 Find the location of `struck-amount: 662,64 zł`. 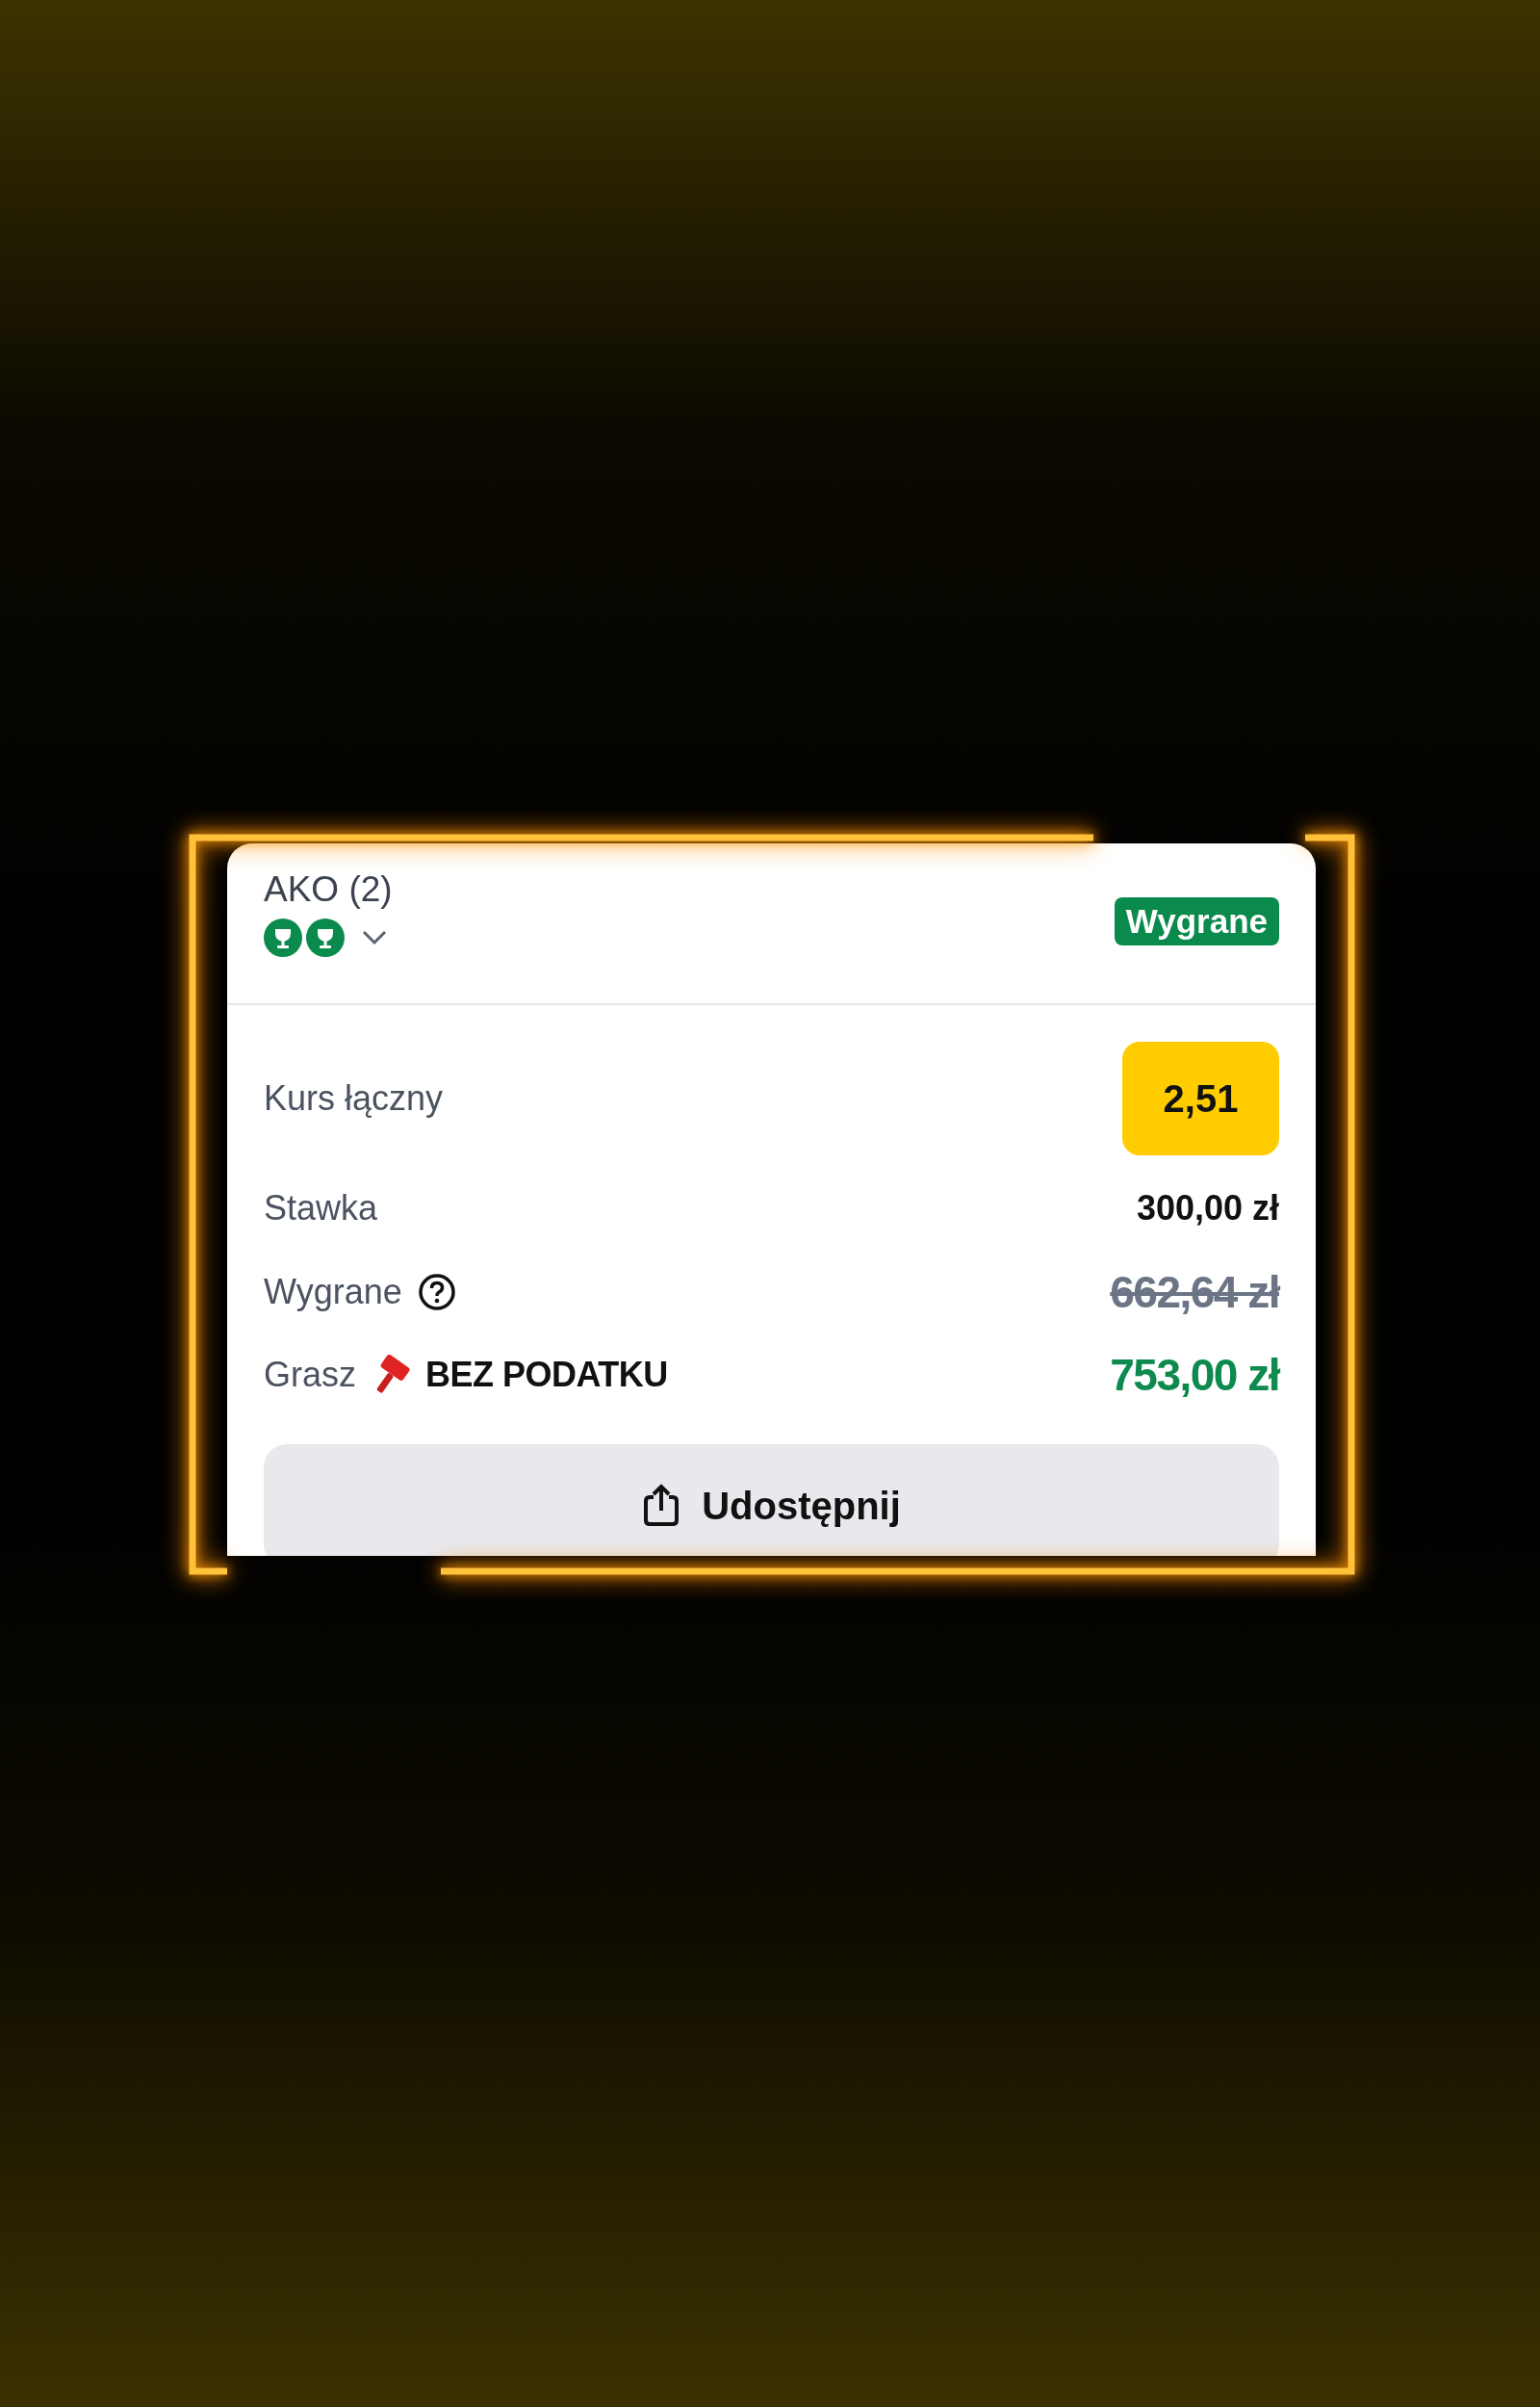

struck-amount: 662,64 zł is located at coordinates (1194, 1292).